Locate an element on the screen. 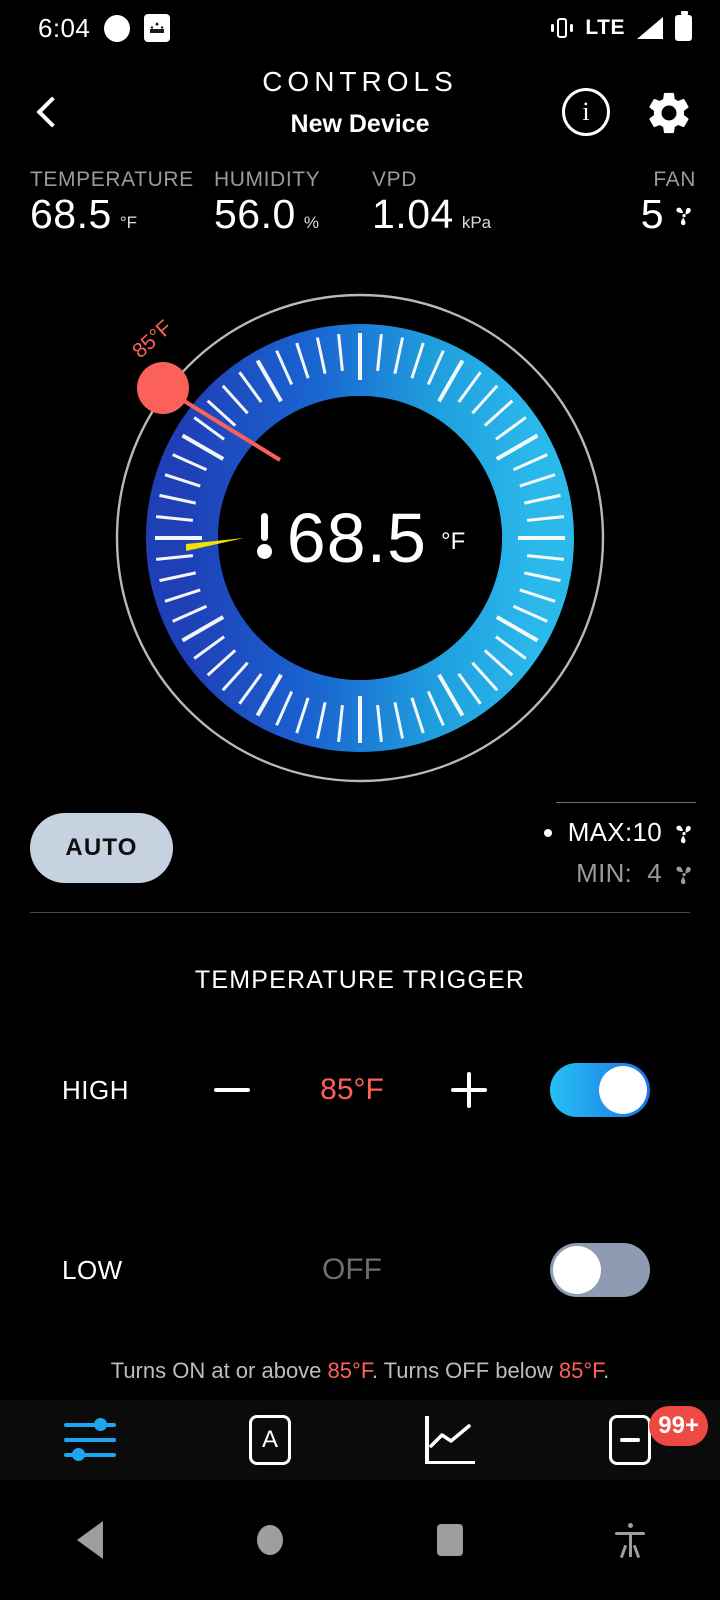 This screenshot has height=1600, width=720. fan-max-row: MAX:10 is located at coordinates (556, 832).